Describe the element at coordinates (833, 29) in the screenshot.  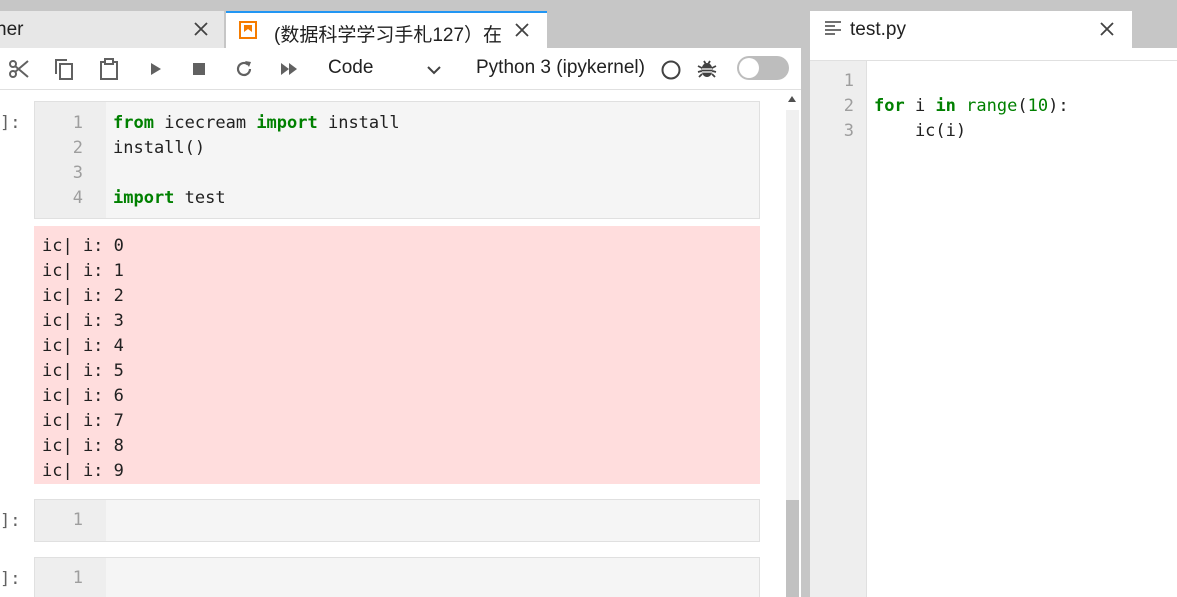
I see `text-file-icon` at that location.